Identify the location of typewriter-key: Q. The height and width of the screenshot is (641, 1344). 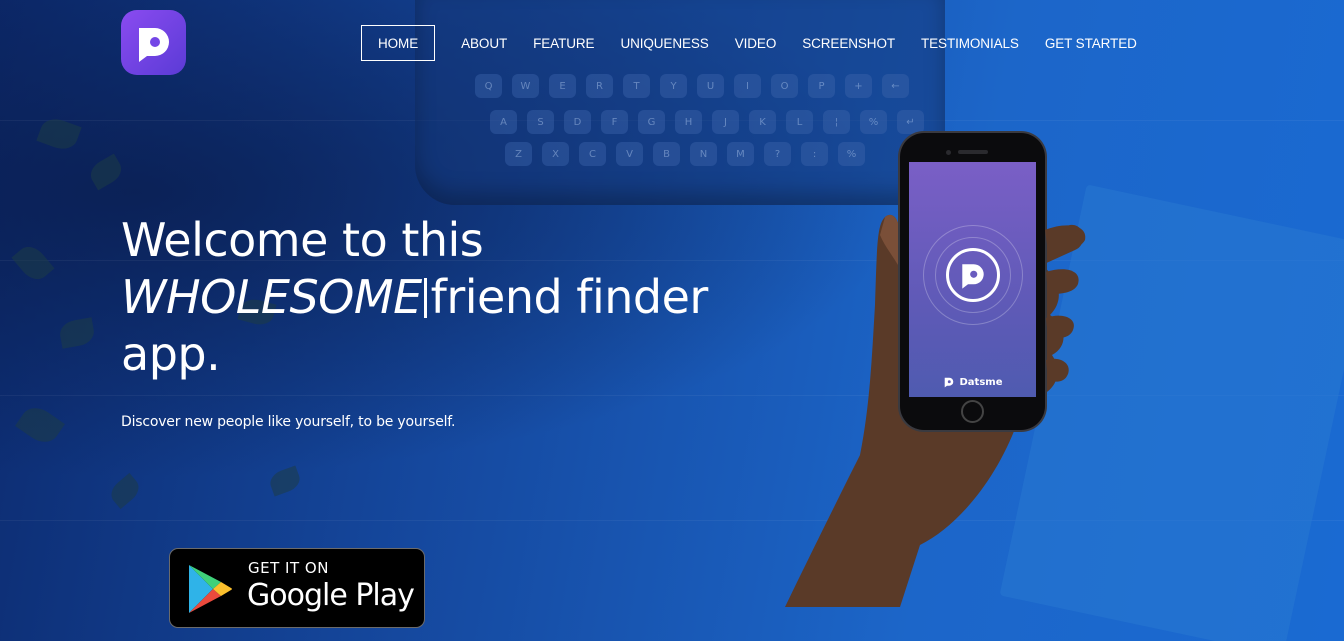
(488, 86).